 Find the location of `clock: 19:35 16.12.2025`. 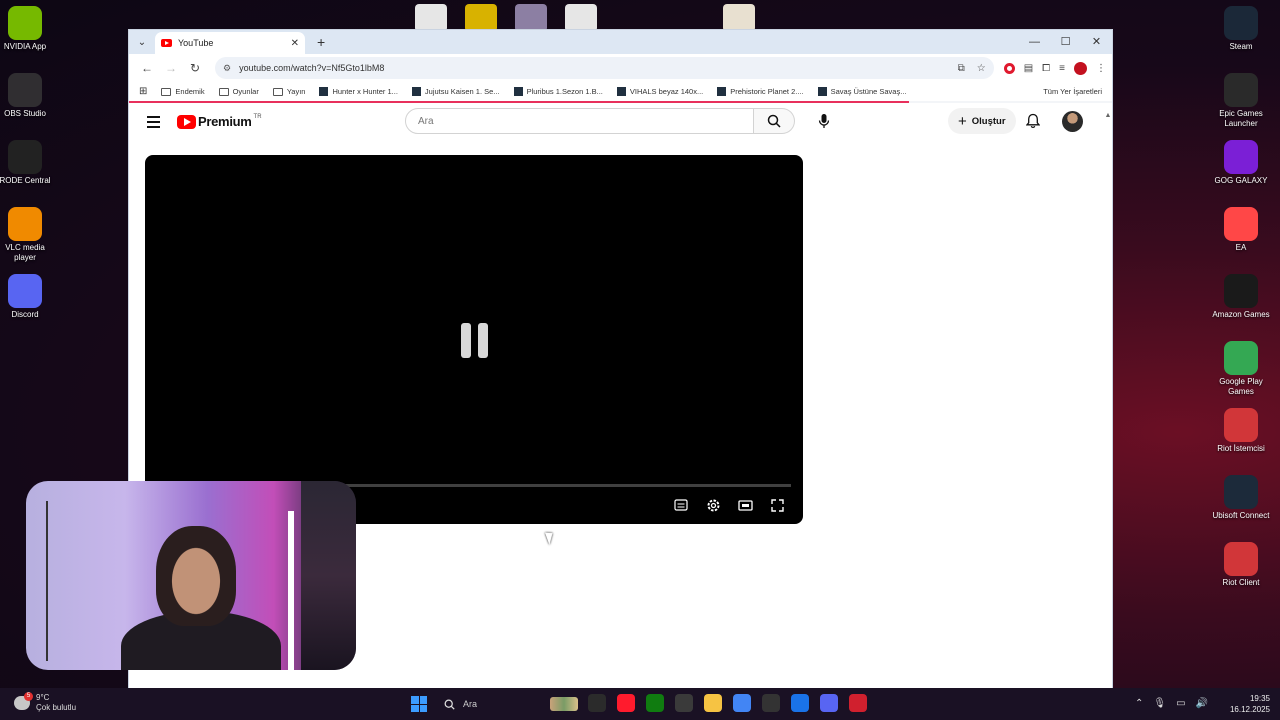

clock: 19:35 16.12.2025 is located at coordinates (1250, 704).